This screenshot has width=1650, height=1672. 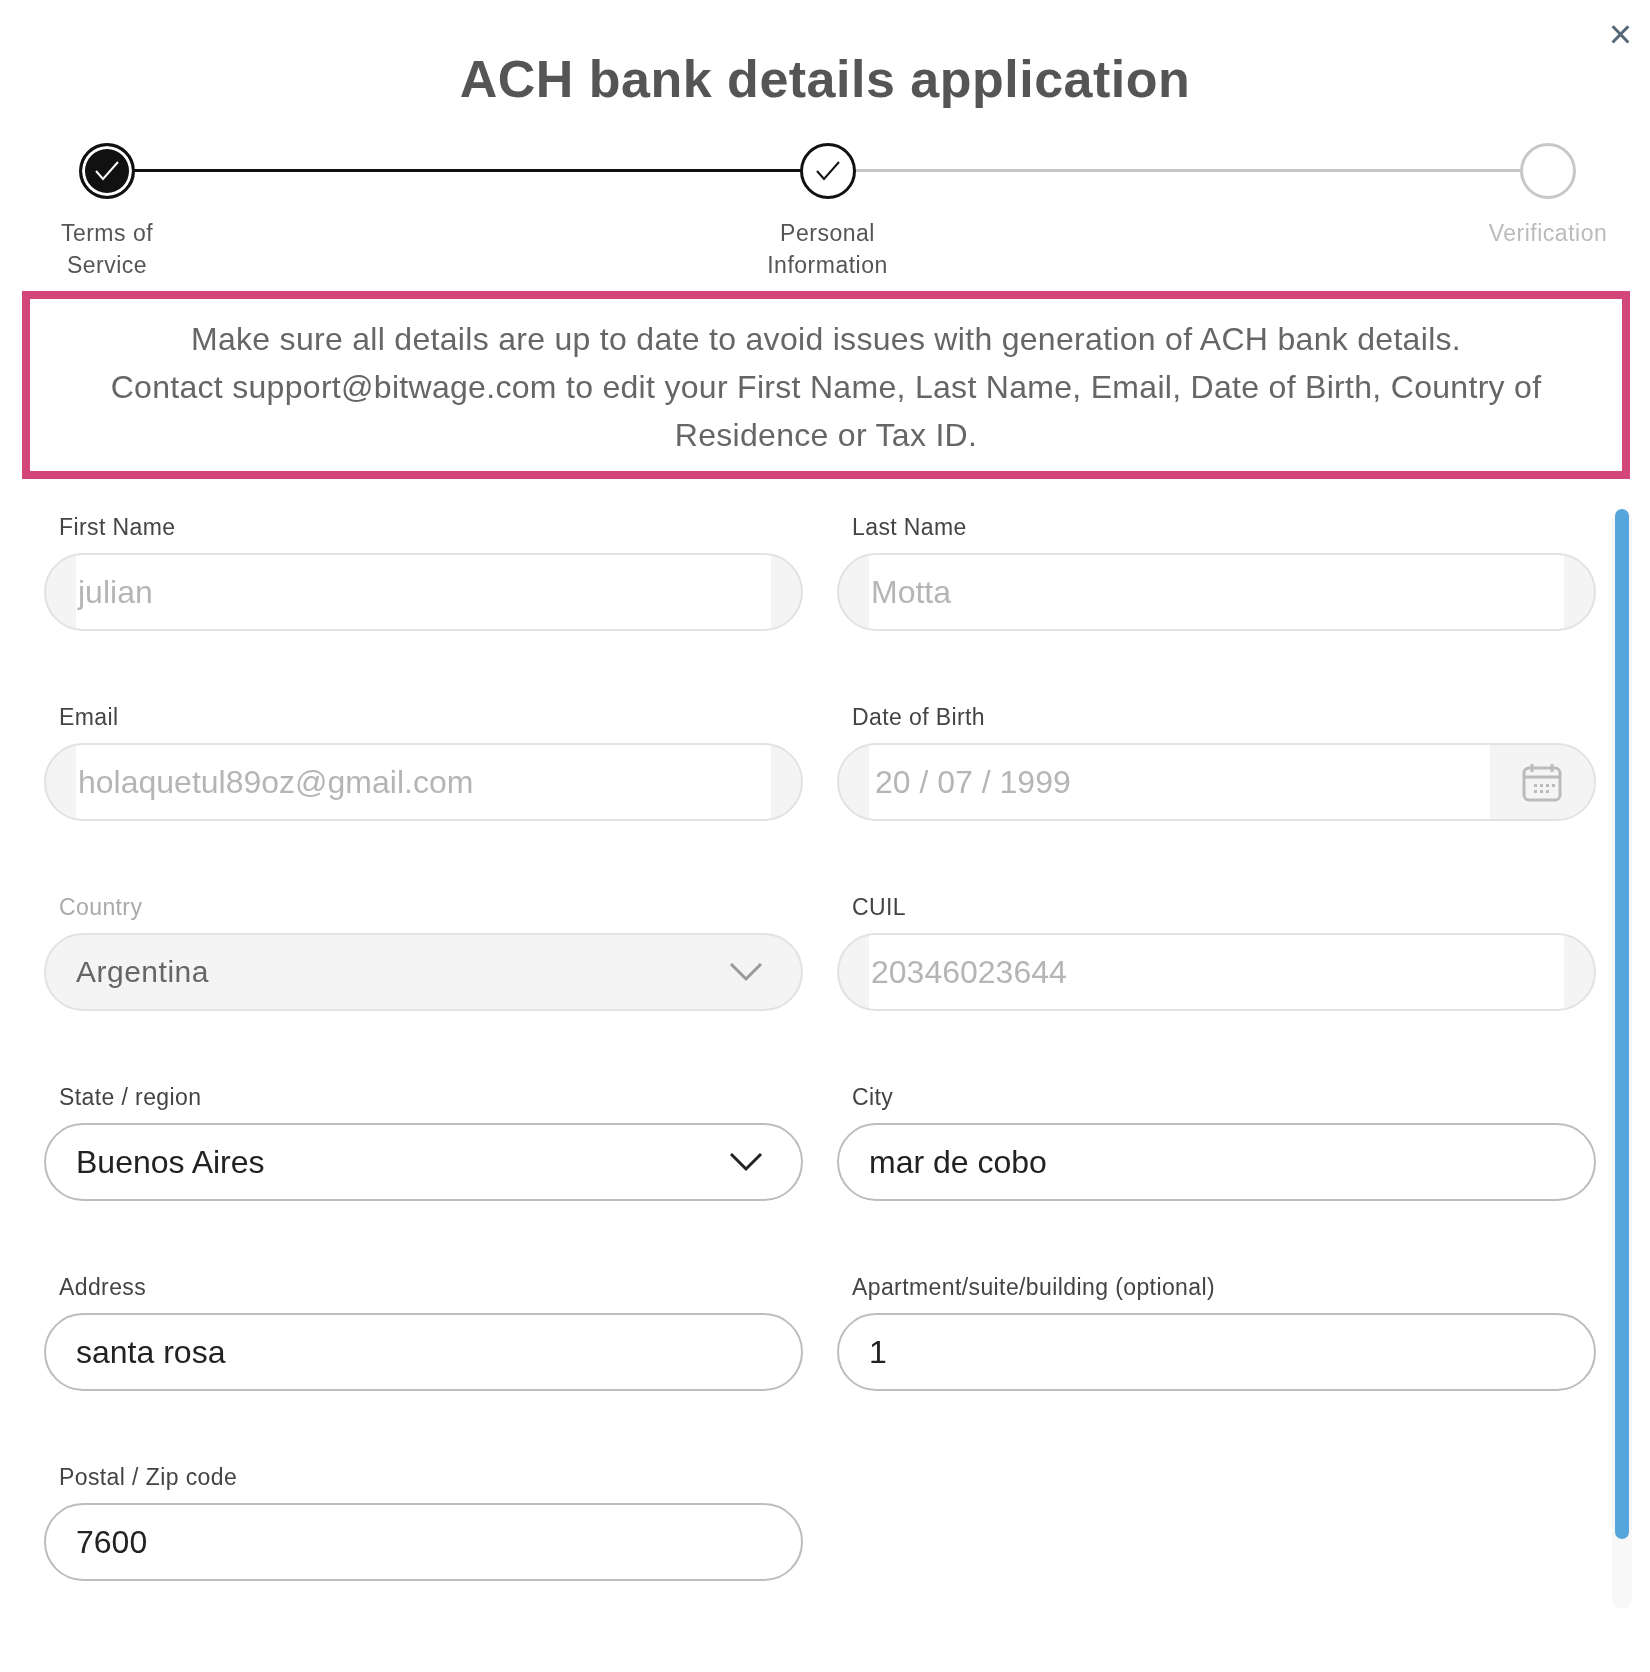 What do you see at coordinates (1622, 1024) in the screenshot?
I see `scrollbar-thumb` at bounding box center [1622, 1024].